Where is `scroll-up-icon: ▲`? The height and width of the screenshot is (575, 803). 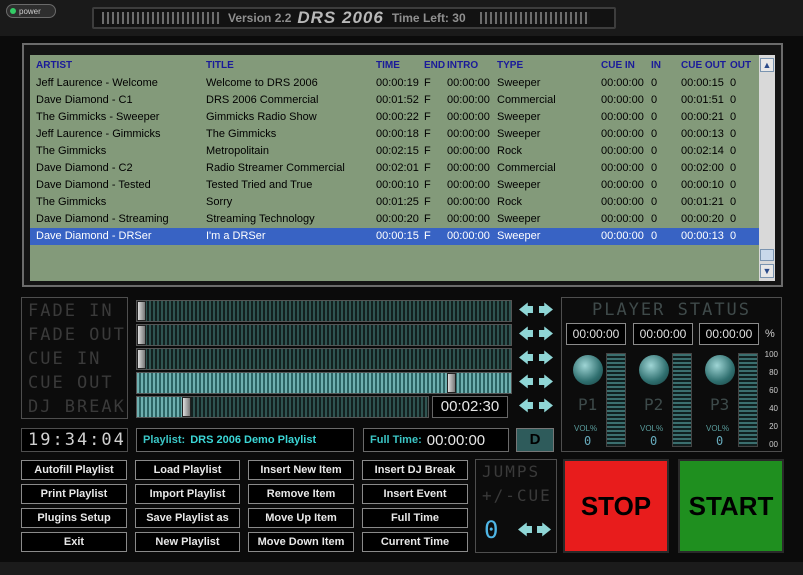 scroll-up-icon: ▲ is located at coordinates (767, 65).